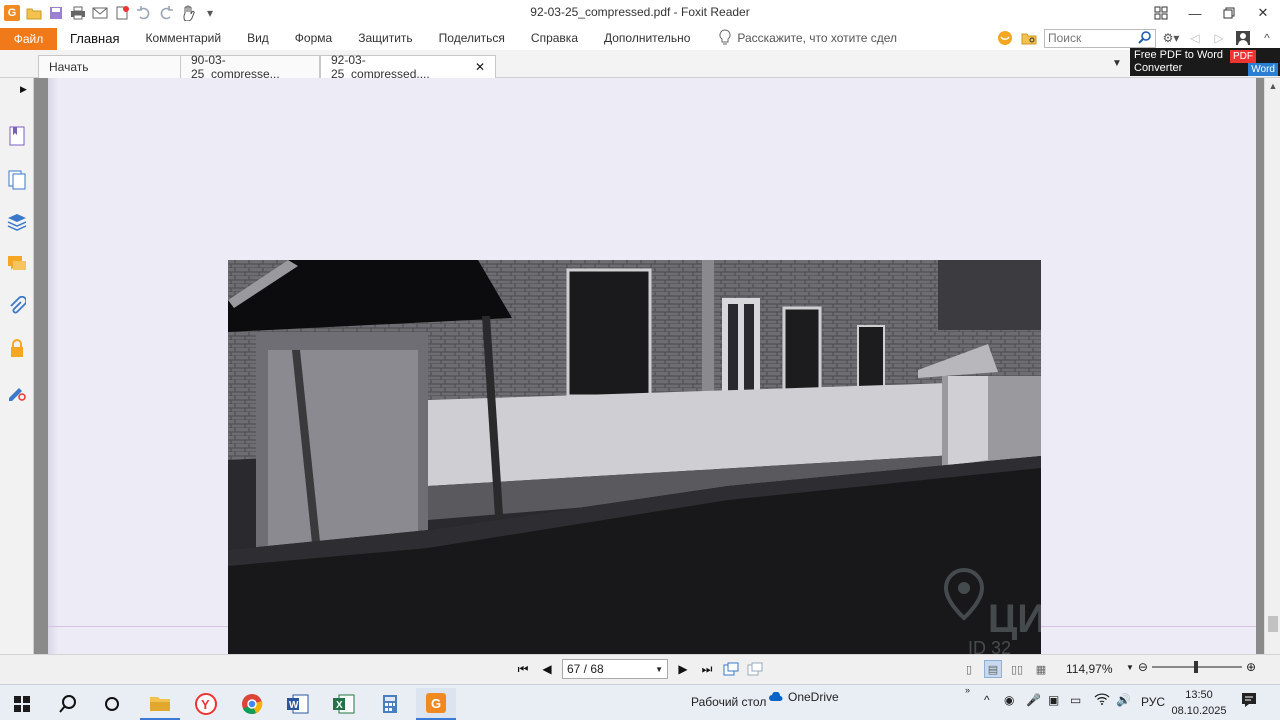 Image resolution: width=1280 pixels, height=720 pixels. Describe the element at coordinates (252, 704) in the screenshot. I see `chrome-icon` at that location.